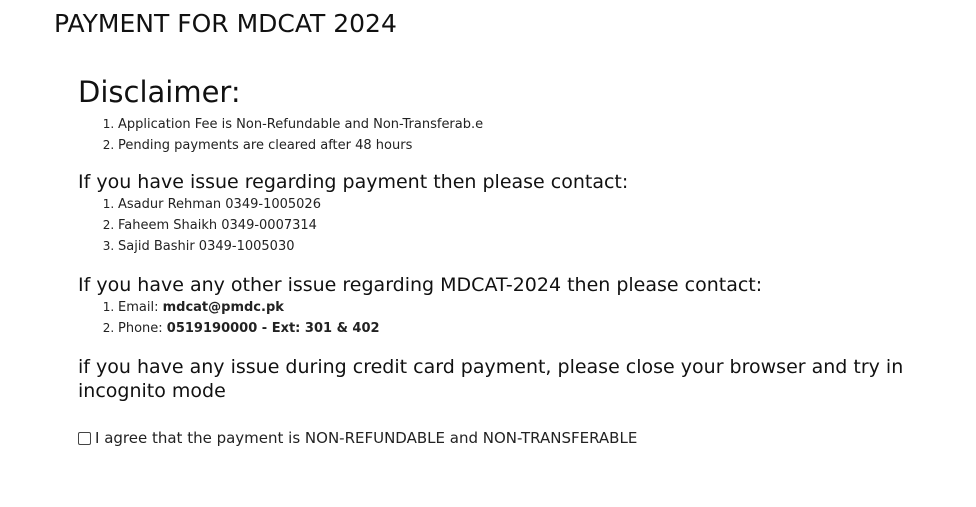 The image size is (976, 507). Describe the element at coordinates (84, 438) in the screenshot. I see `agreement-checkbox` at that location.